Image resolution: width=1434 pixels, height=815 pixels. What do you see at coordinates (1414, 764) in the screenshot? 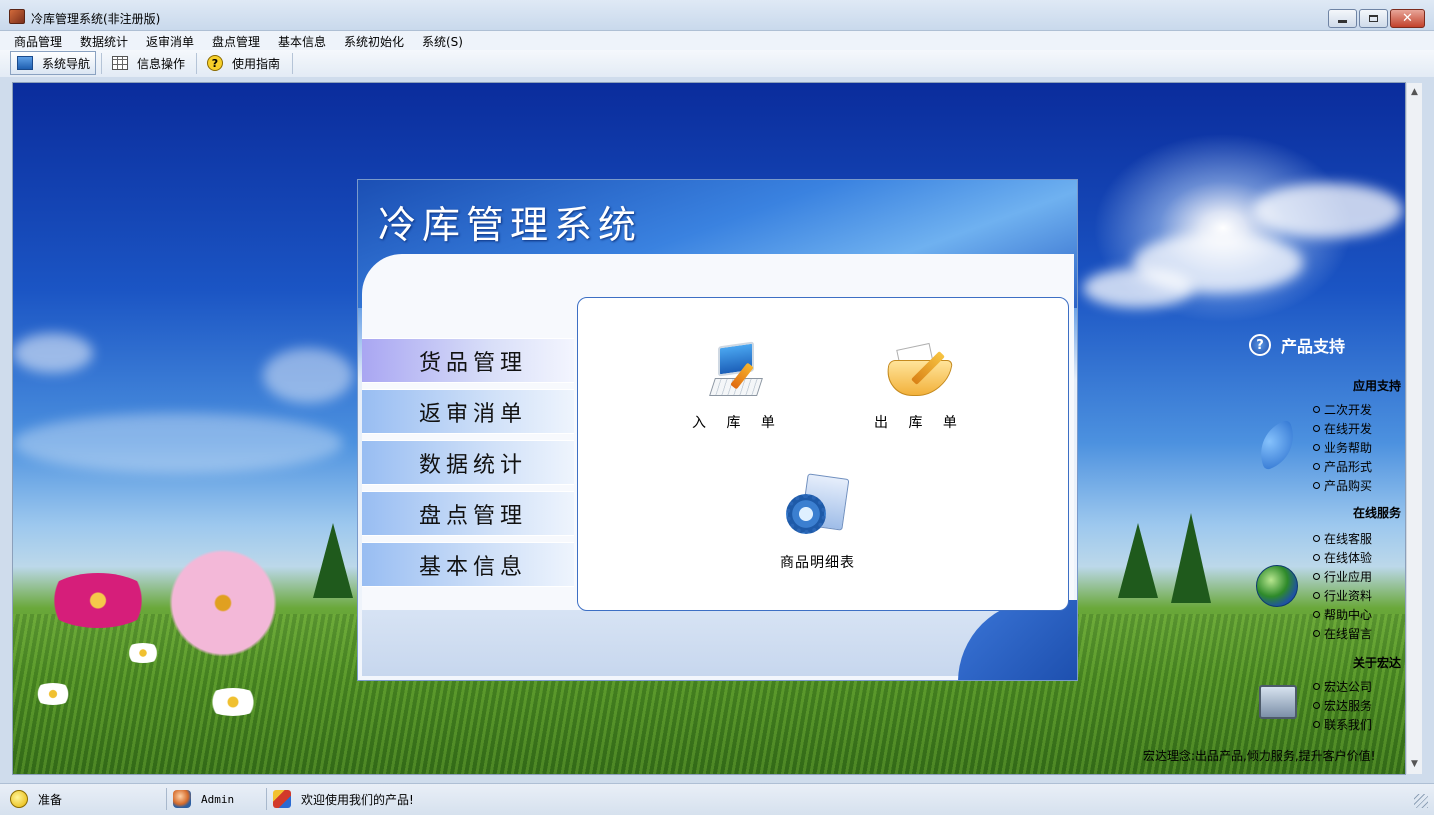
I see `scroll-down-icon: ▼` at bounding box center [1414, 764].